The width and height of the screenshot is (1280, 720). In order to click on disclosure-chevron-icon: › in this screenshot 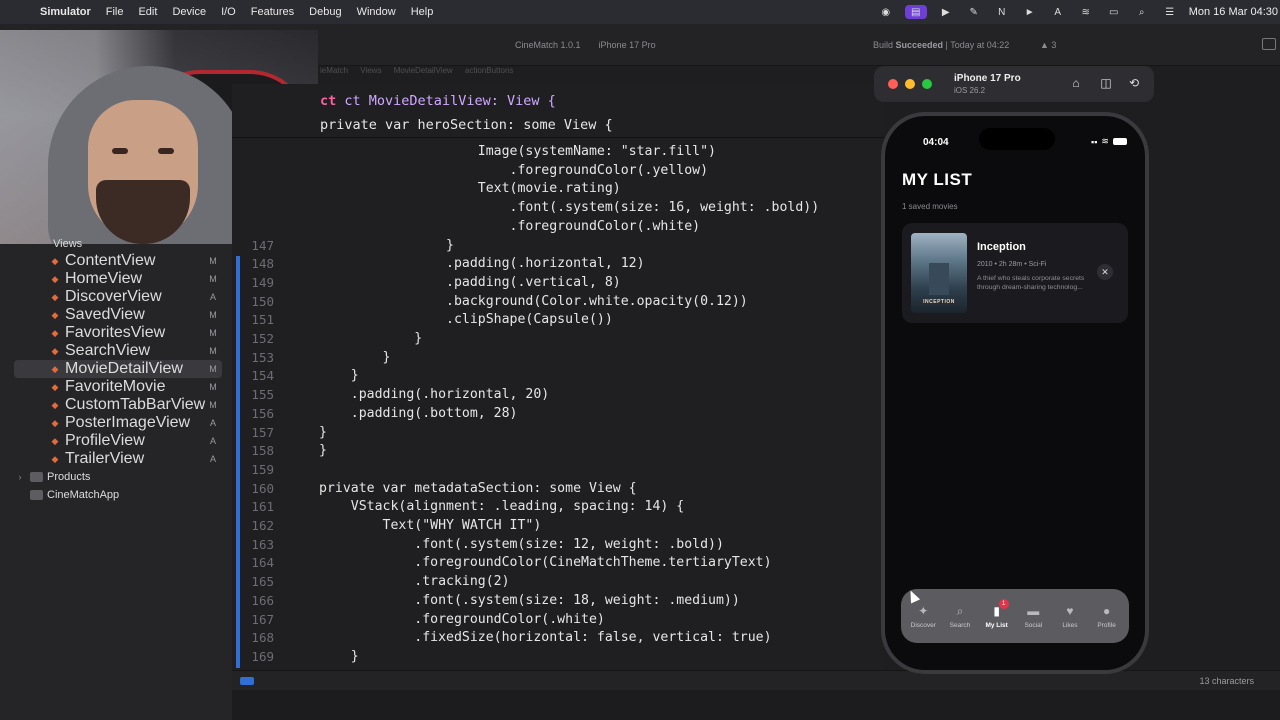, I will do `click(20, 477)`.